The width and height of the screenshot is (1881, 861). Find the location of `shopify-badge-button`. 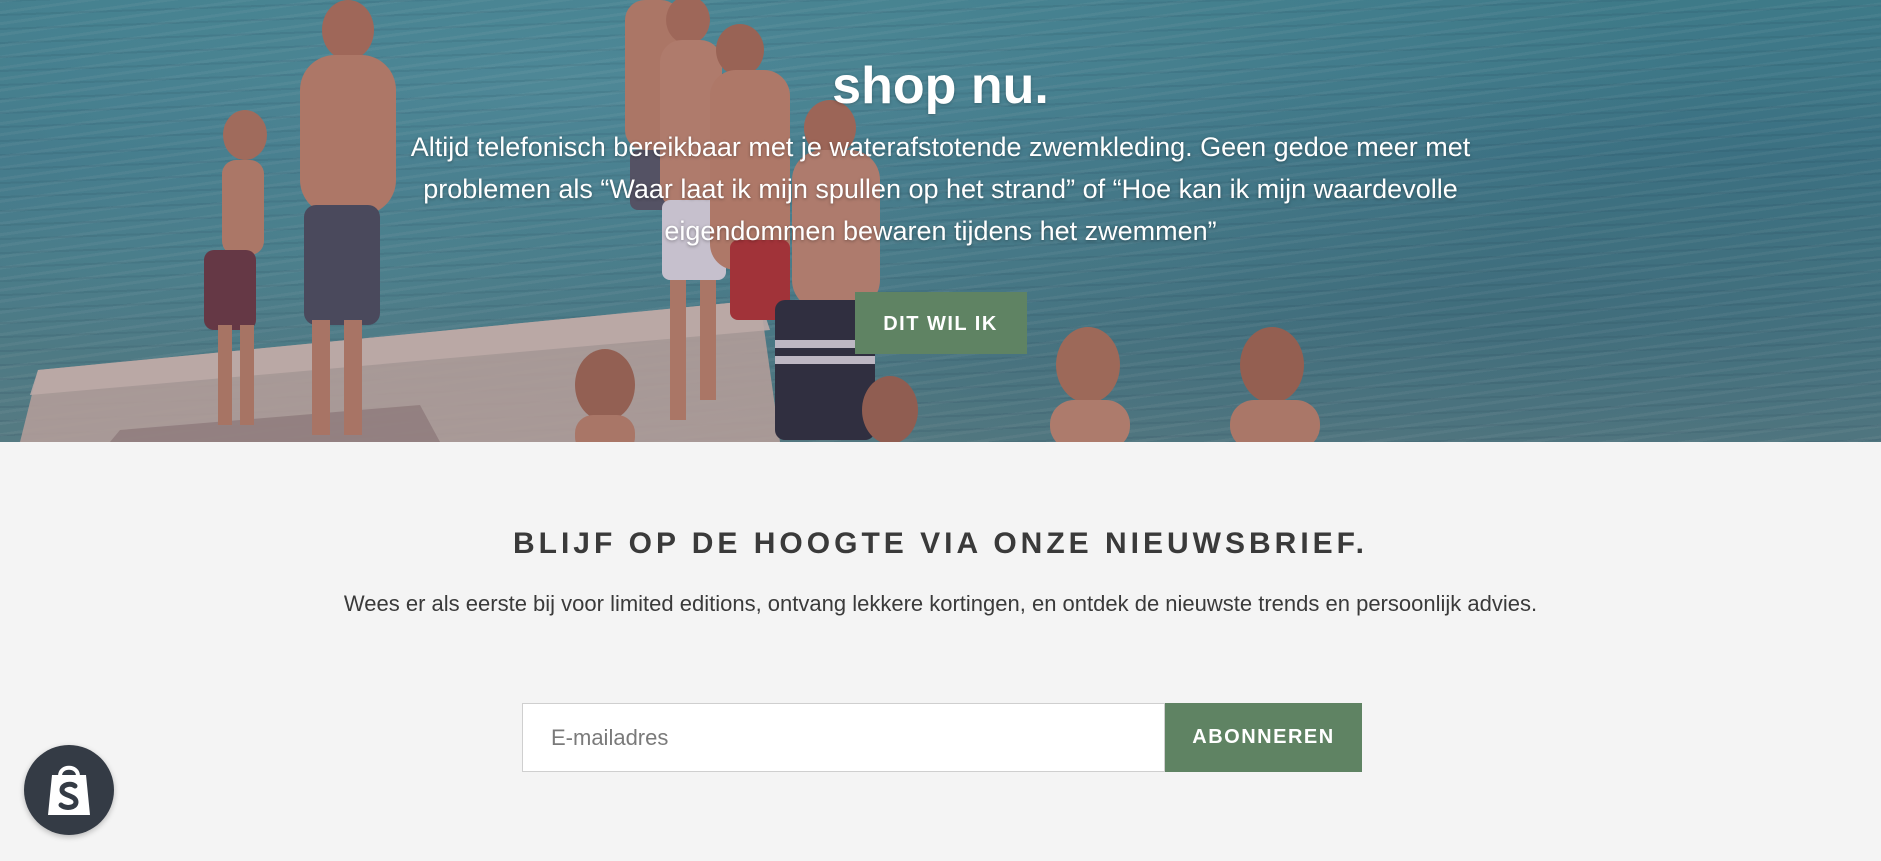

shopify-badge-button is located at coordinates (69, 790).